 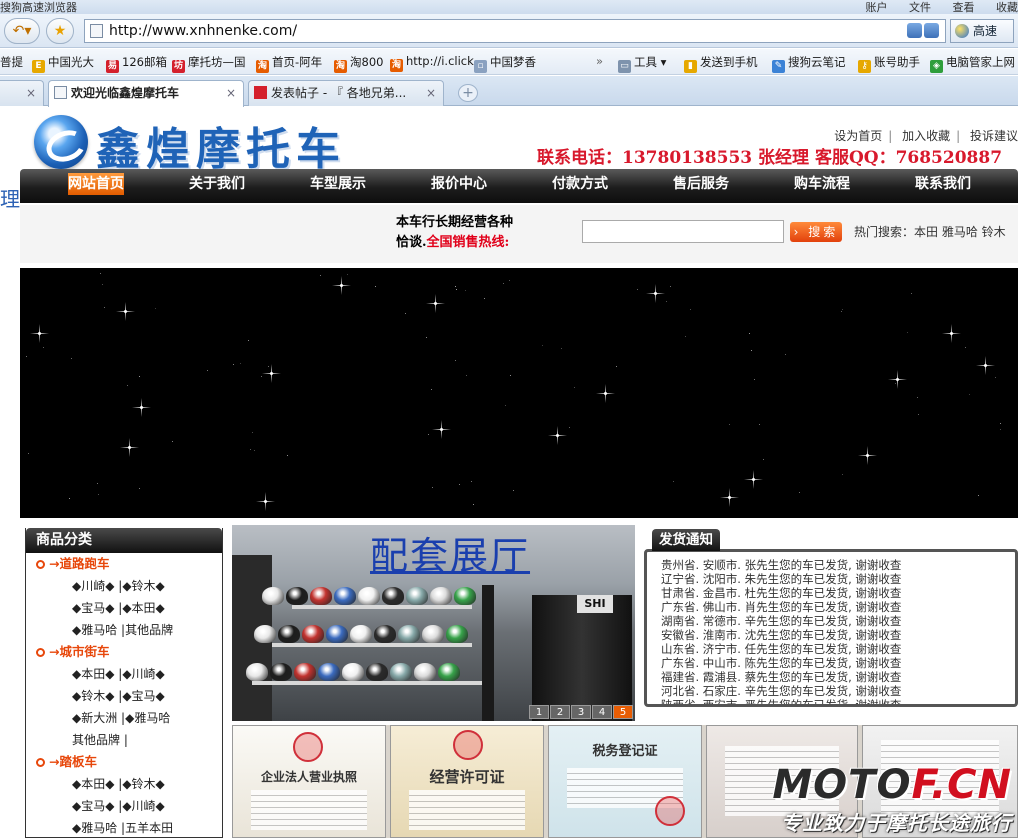 What do you see at coordinates (209, 63) in the screenshot?
I see `bookmark-item: 坊摩托坊—国` at bounding box center [209, 63].